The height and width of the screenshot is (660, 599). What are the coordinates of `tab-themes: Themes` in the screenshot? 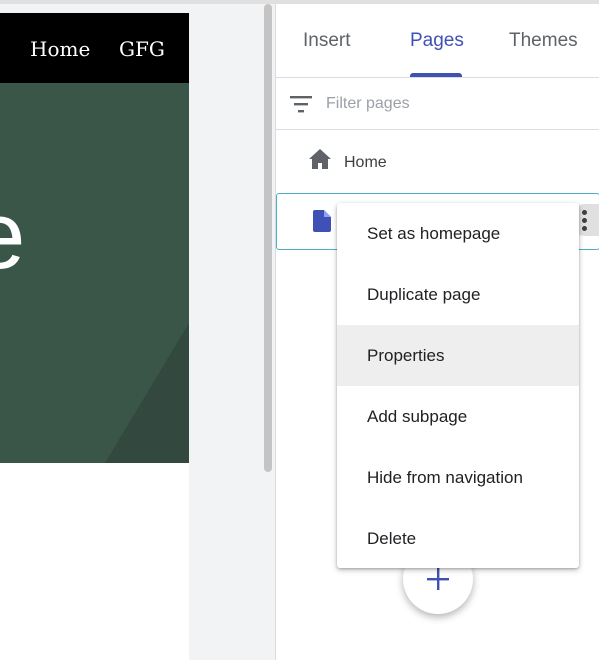 It's located at (543, 41).